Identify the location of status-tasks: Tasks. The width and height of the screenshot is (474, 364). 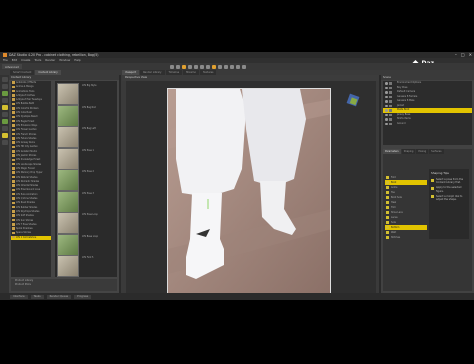
(37, 296).